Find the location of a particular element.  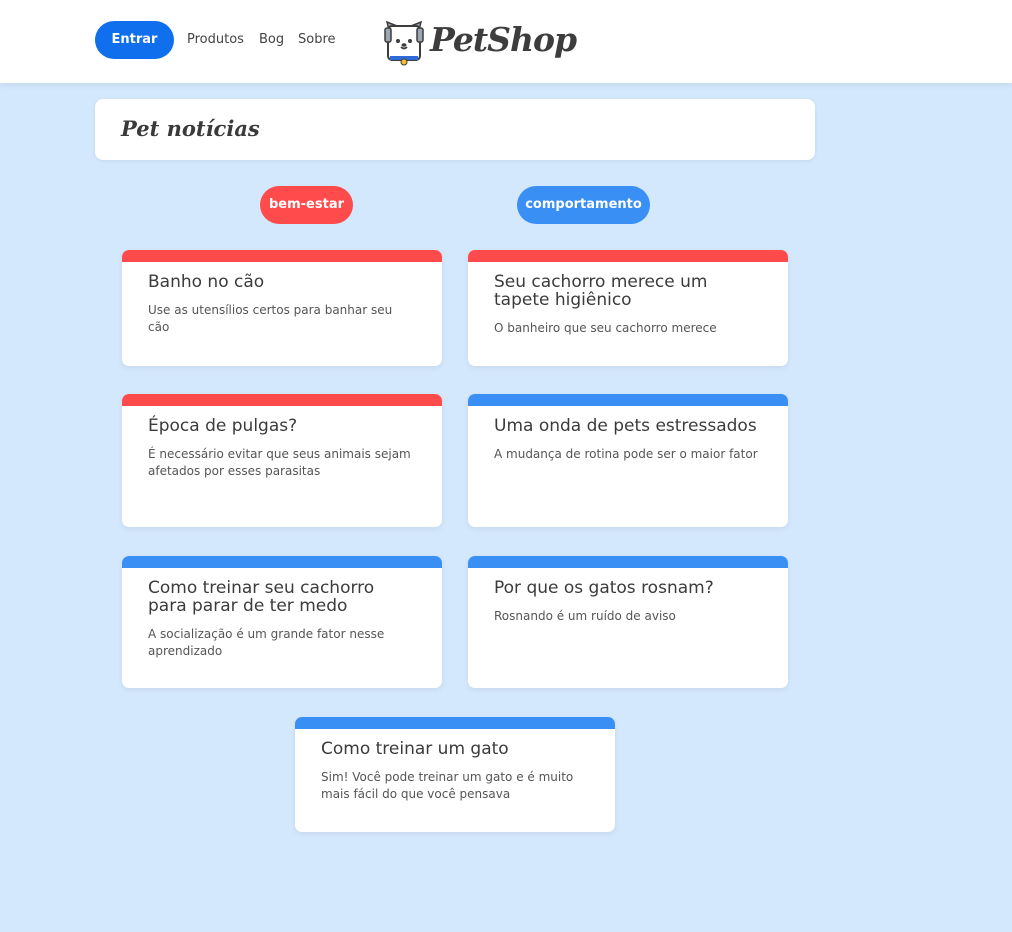

header: Entrar Produtos Bog Sobre PetShop is located at coordinates (506, 41).